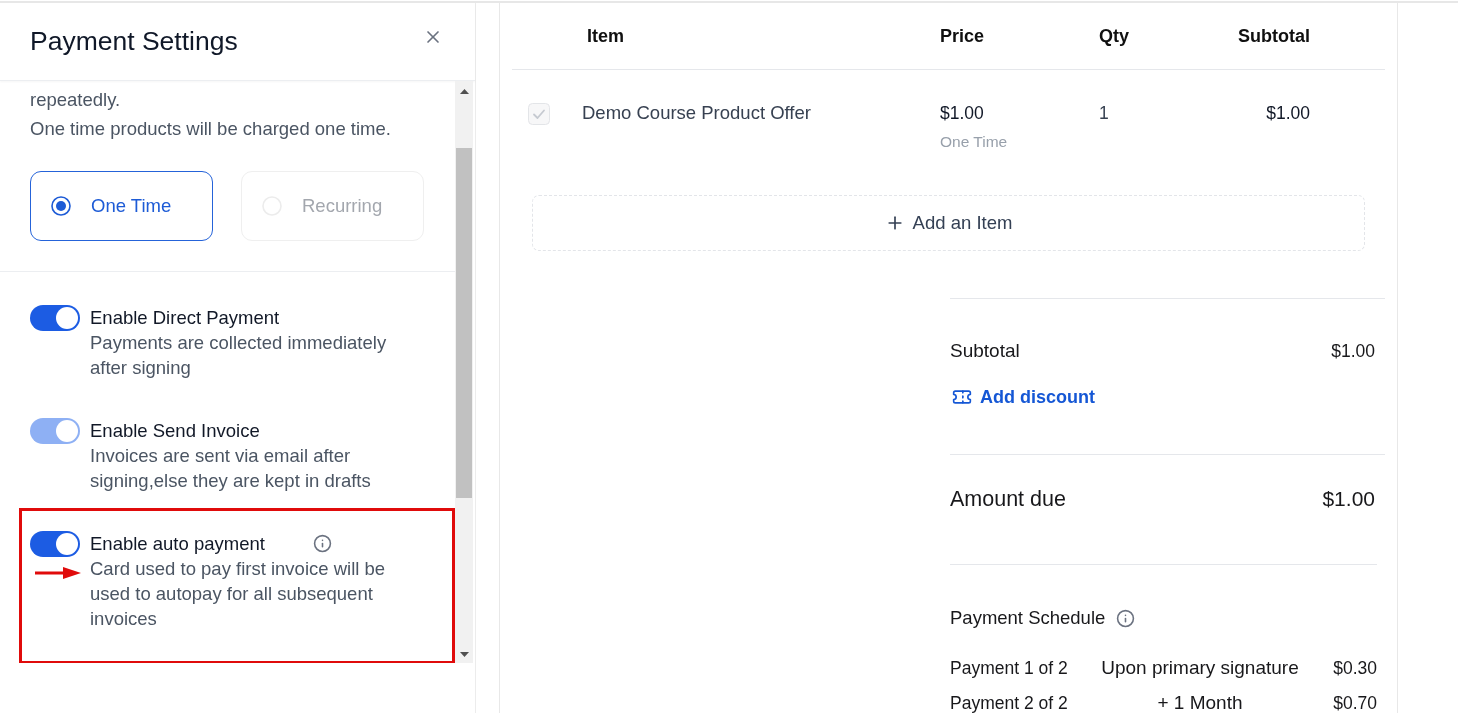 The width and height of the screenshot is (1458, 713). Describe the element at coordinates (175, 431) in the screenshot. I see `setting-title: Enable Send Invoice` at that location.